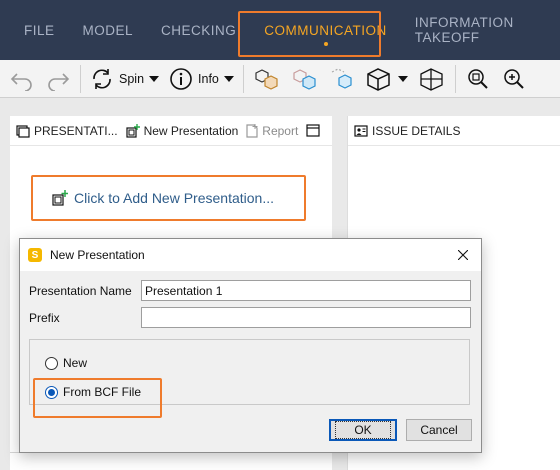 This screenshot has width=560, height=470. I want to click on undo-button, so click(22, 79).